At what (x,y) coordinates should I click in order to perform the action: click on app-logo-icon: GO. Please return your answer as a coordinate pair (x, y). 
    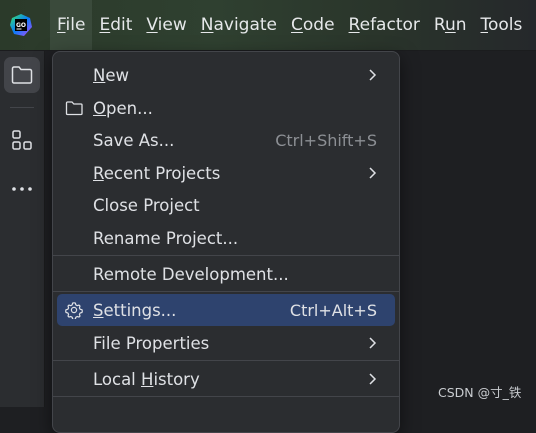
    Looking at the image, I should click on (21, 25).